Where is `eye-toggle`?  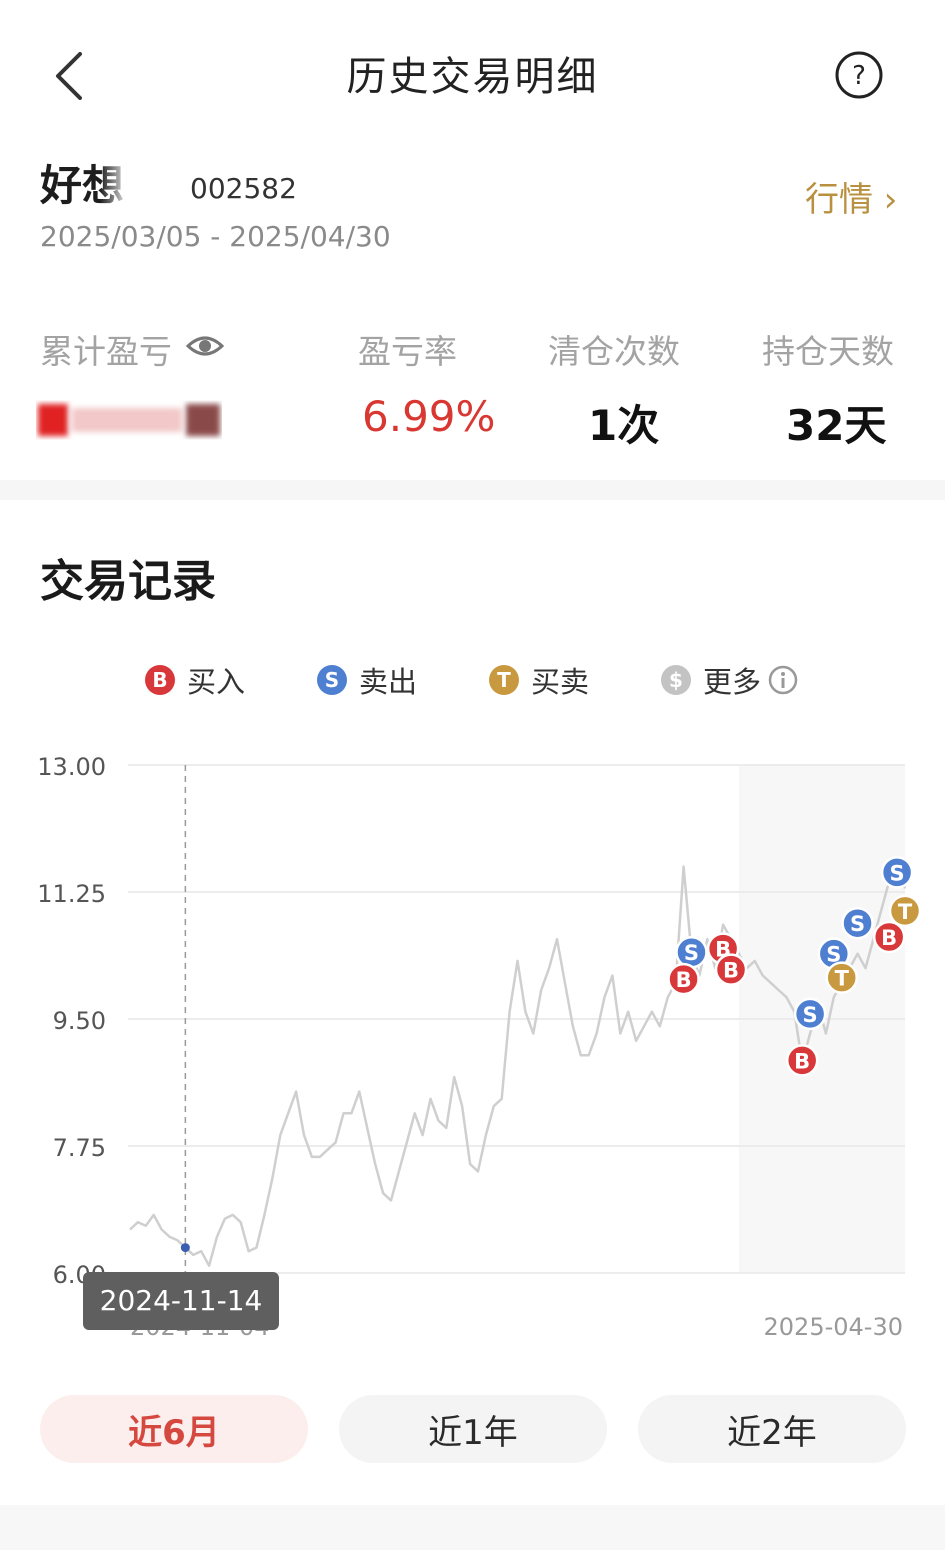 eye-toggle is located at coordinates (205, 346).